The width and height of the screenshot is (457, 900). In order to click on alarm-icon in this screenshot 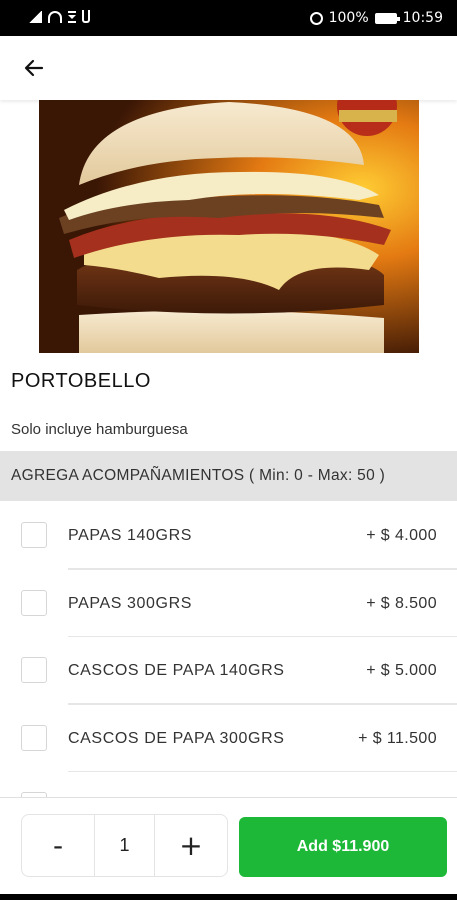, I will do `click(316, 18)`.